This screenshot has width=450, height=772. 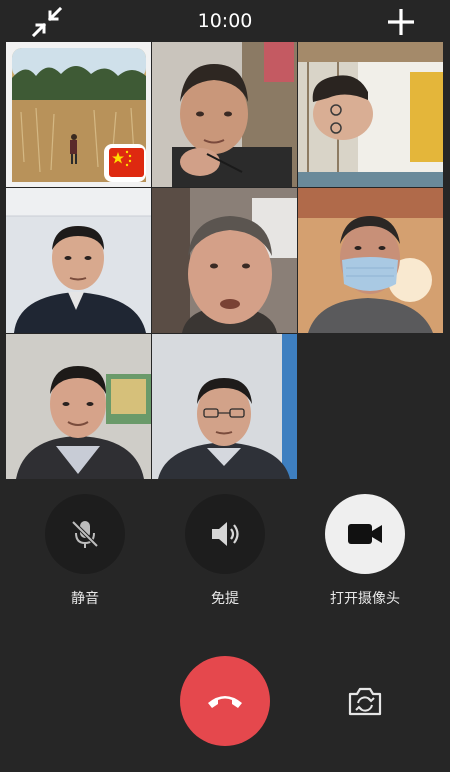 I want to click on hangup-button, so click(x=225, y=701).